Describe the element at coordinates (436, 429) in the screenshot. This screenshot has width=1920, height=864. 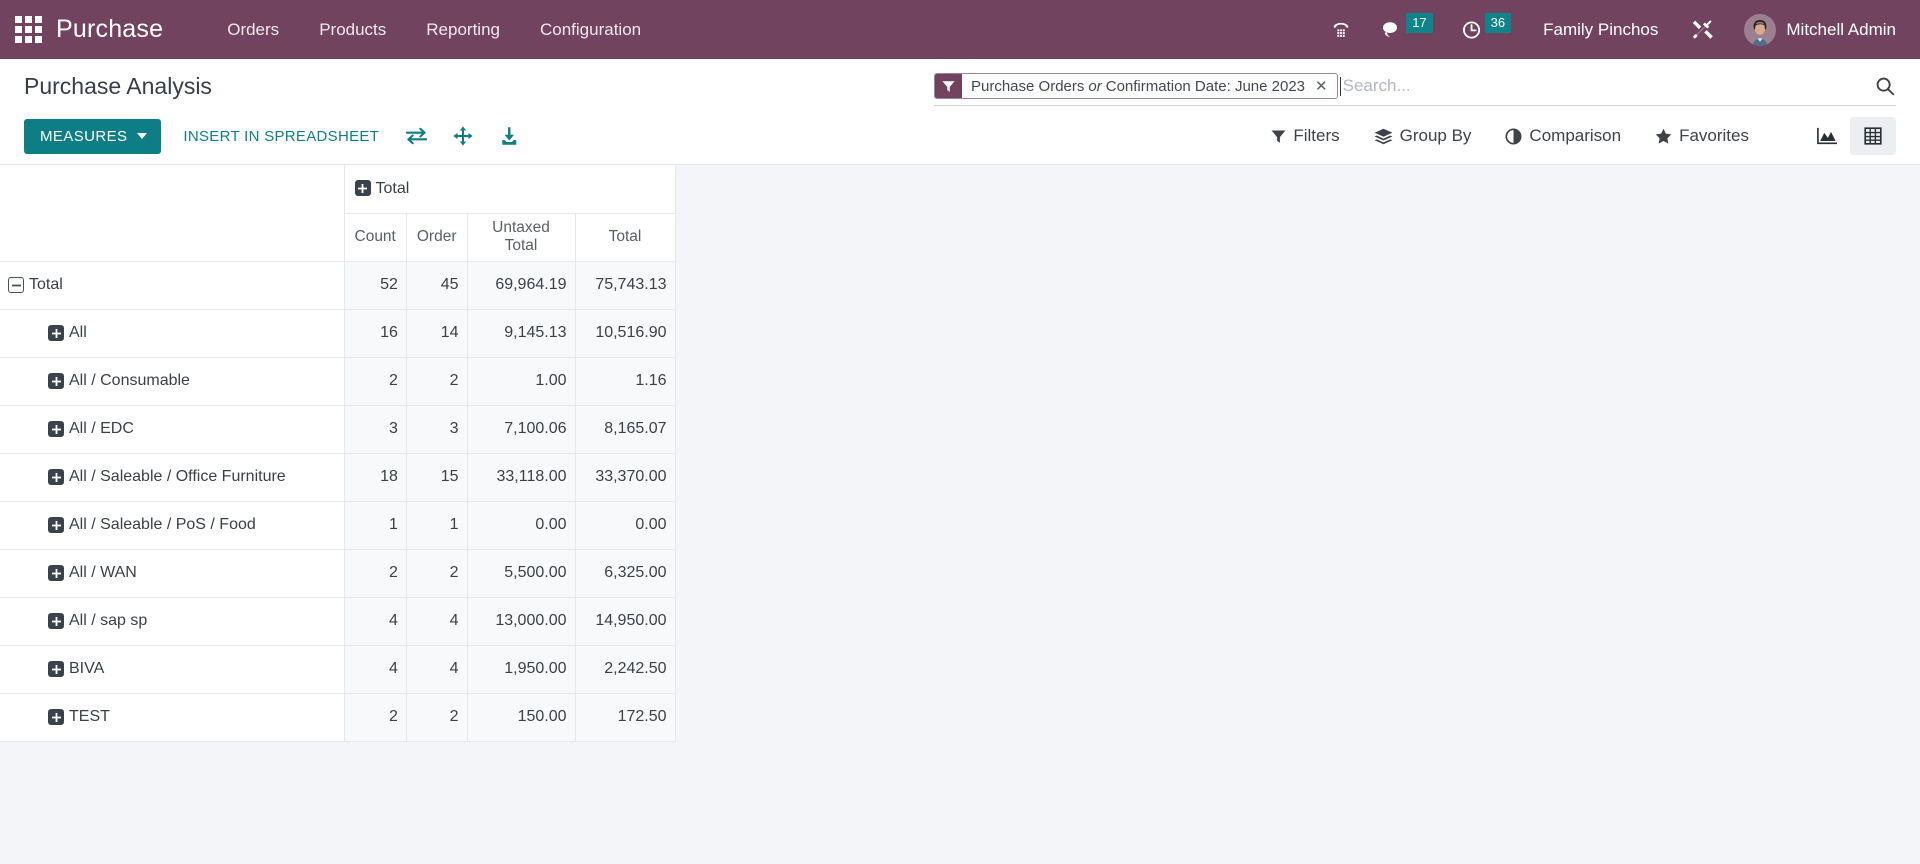
I see `cell-order: 3` at that location.